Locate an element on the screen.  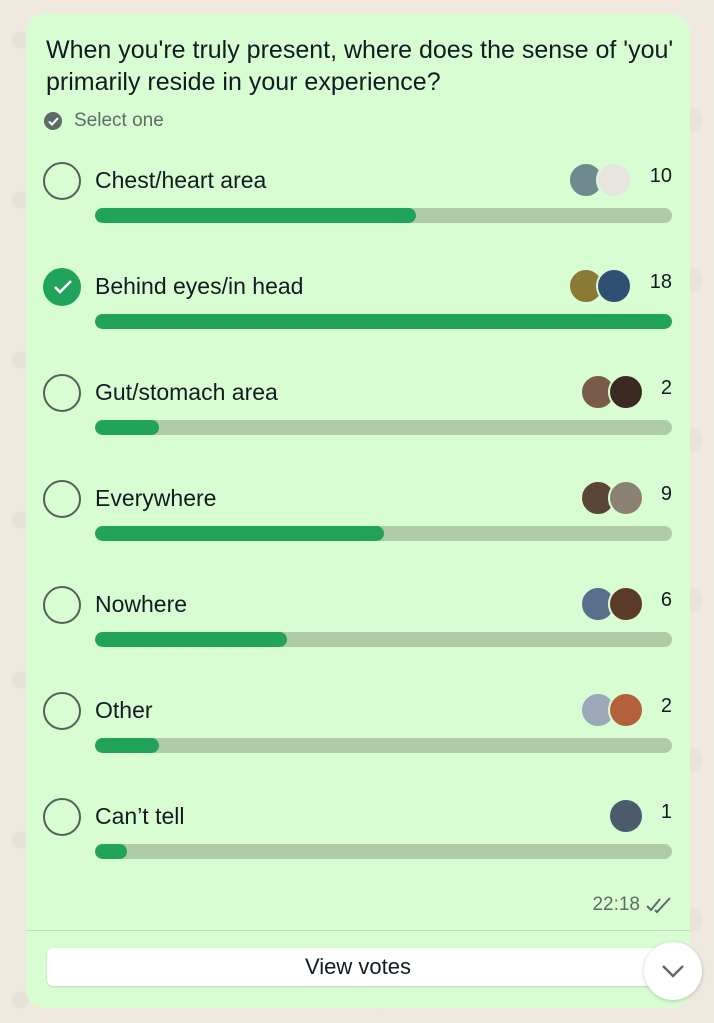
view-votes-label: View votes is located at coordinates (358, 966).